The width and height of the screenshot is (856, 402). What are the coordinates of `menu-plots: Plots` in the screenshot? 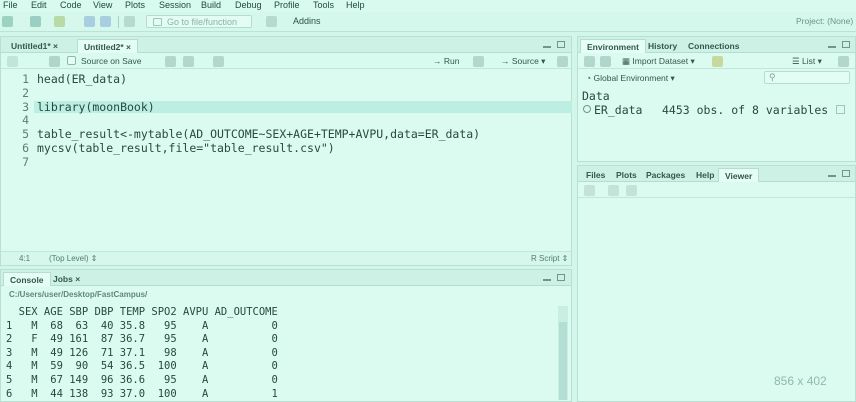 It's located at (135, 5).